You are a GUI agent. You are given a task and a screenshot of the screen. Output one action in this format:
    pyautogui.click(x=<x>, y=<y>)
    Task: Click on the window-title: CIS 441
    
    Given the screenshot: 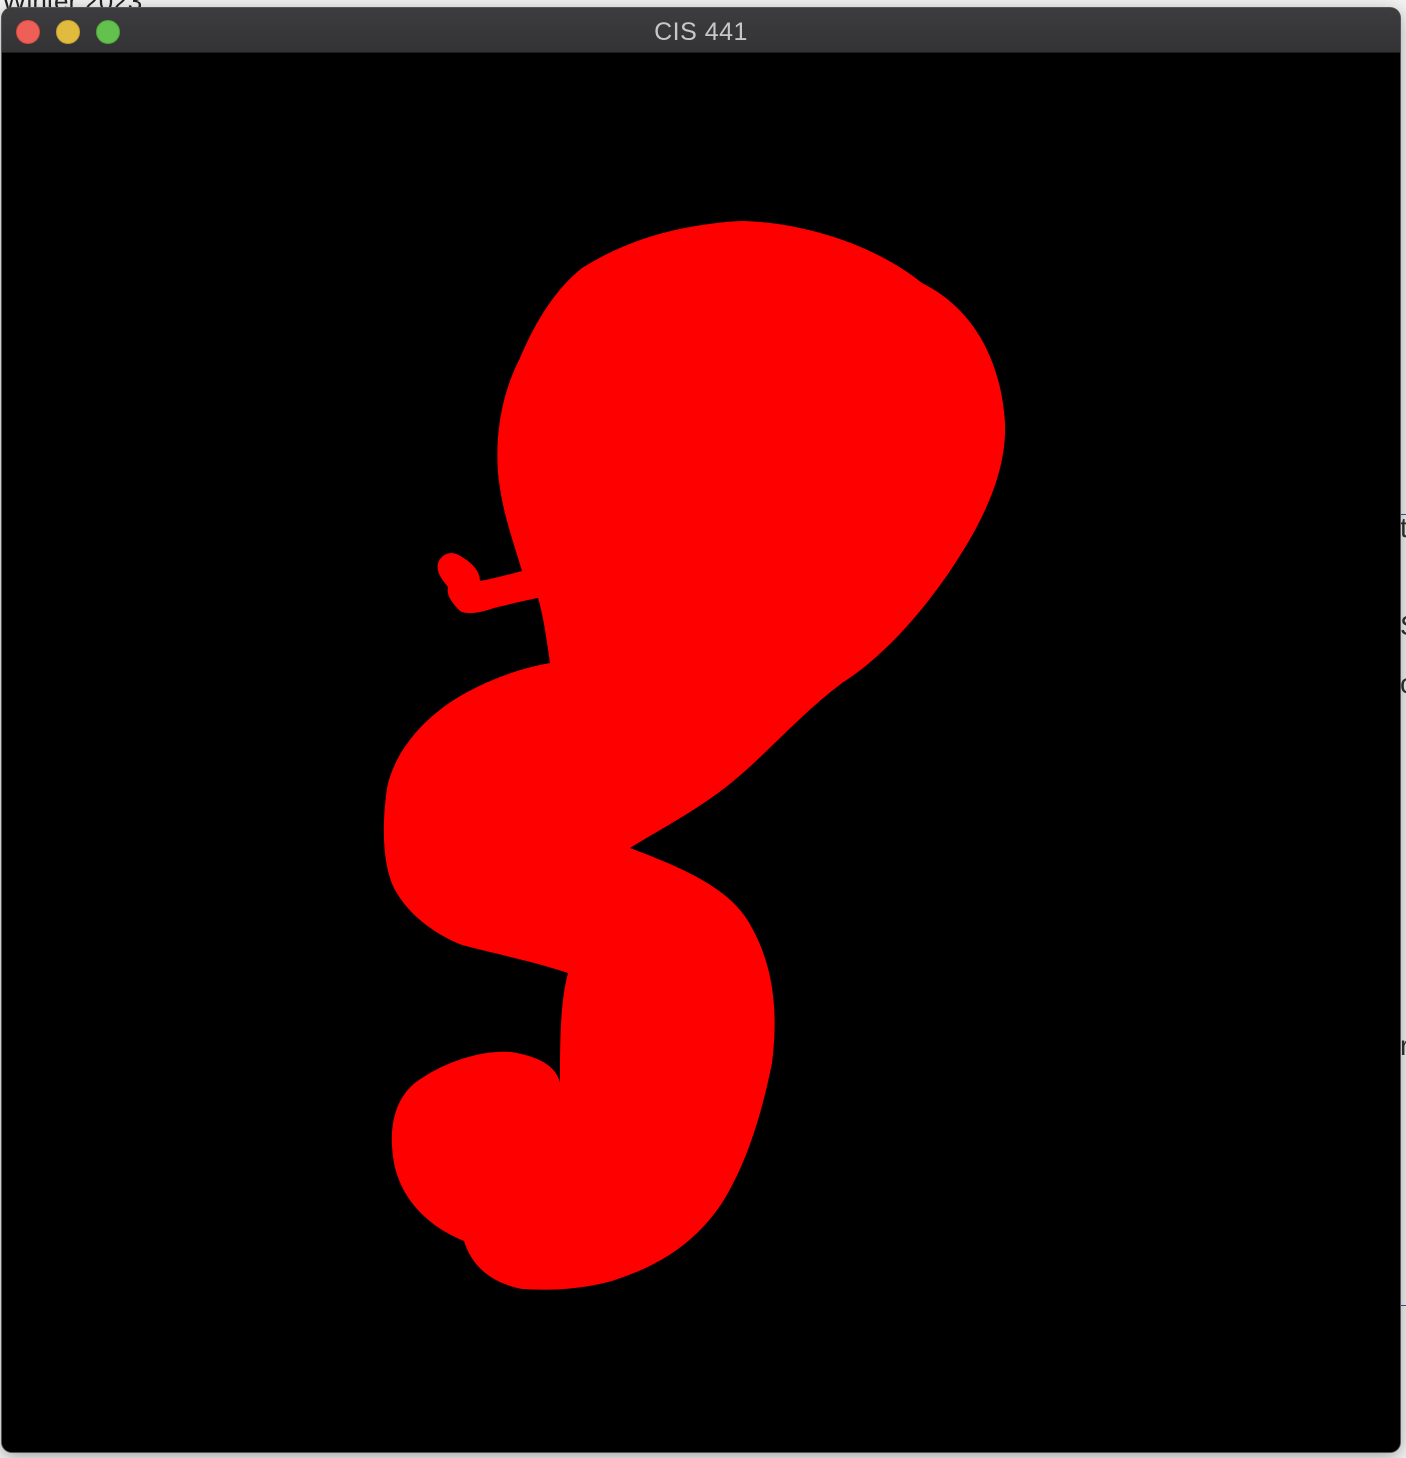 What is the action you would take?
    pyautogui.click(x=701, y=32)
    